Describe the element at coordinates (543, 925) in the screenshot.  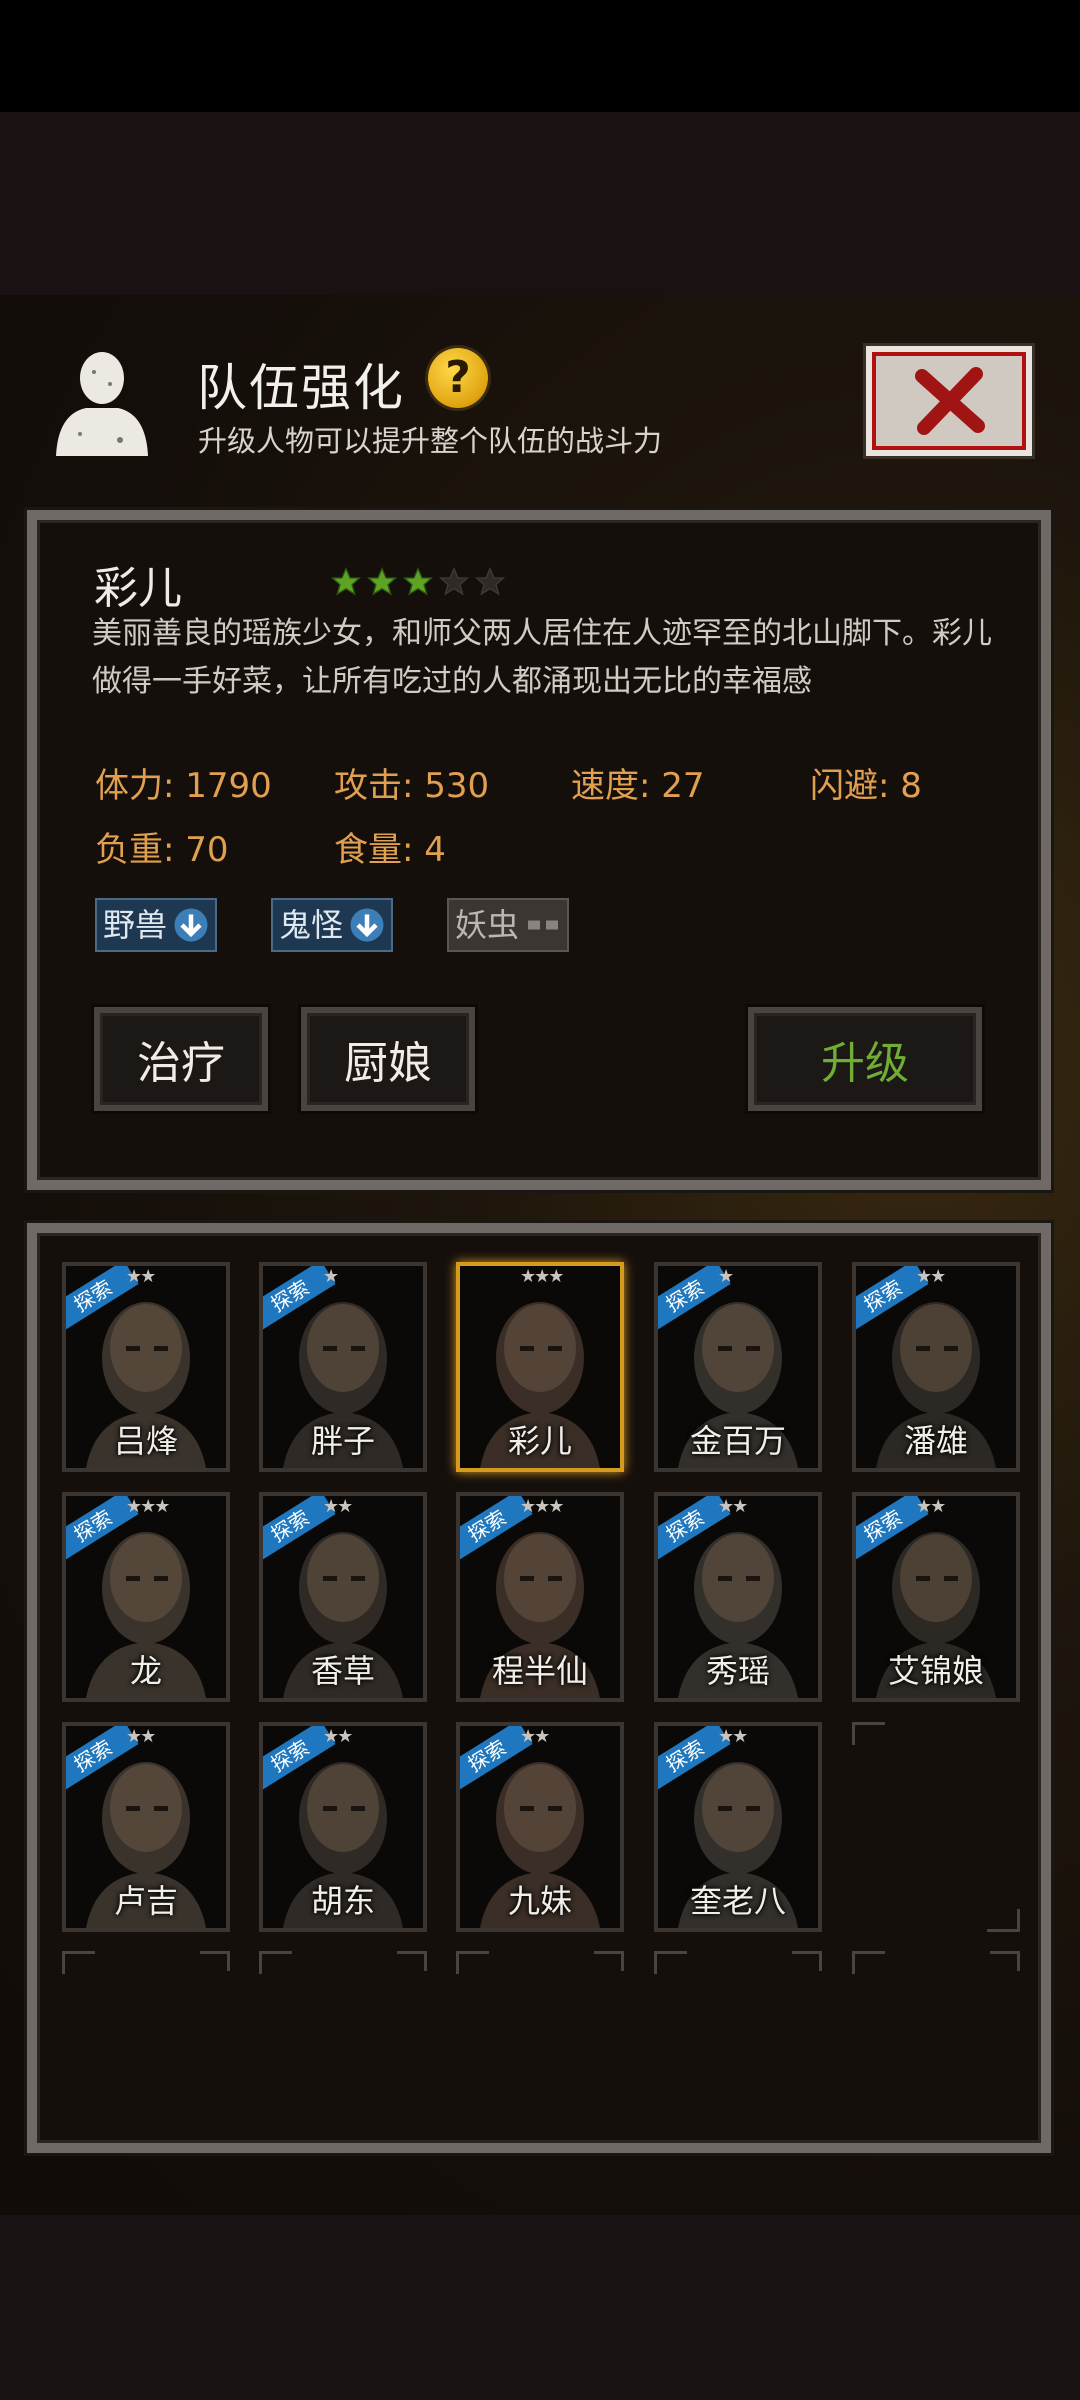
I see `dash-icon` at that location.